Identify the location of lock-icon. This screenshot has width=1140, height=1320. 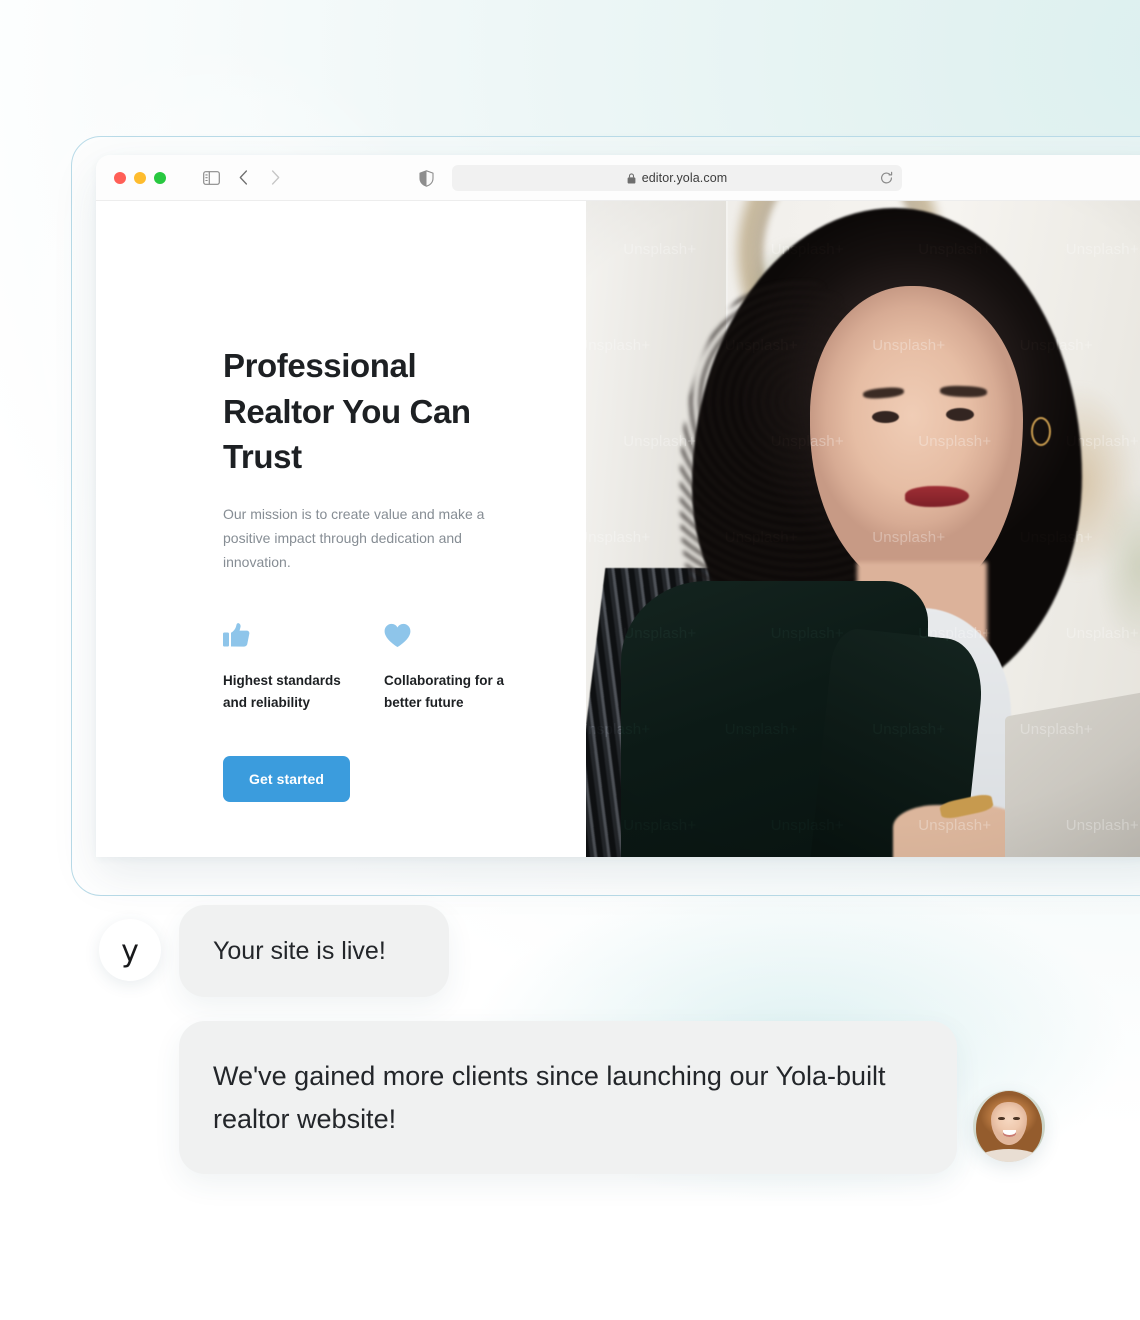
(631, 178).